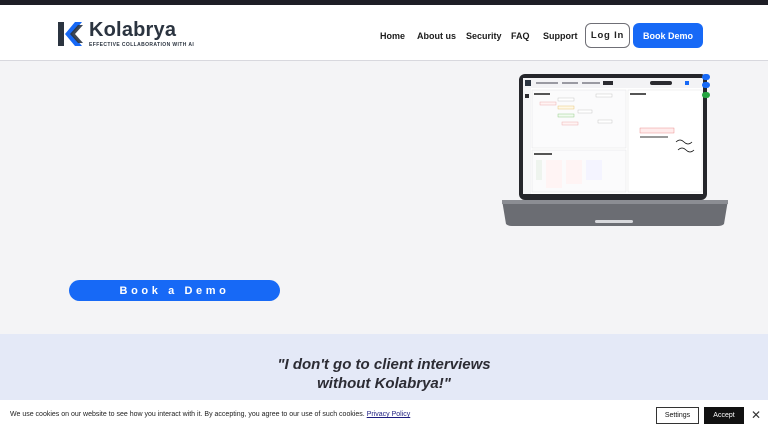 This screenshot has width=768, height=432. What do you see at coordinates (384, 364) in the screenshot?
I see `testimonial-line-1: "I don't go to client interviews` at bounding box center [384, 364].